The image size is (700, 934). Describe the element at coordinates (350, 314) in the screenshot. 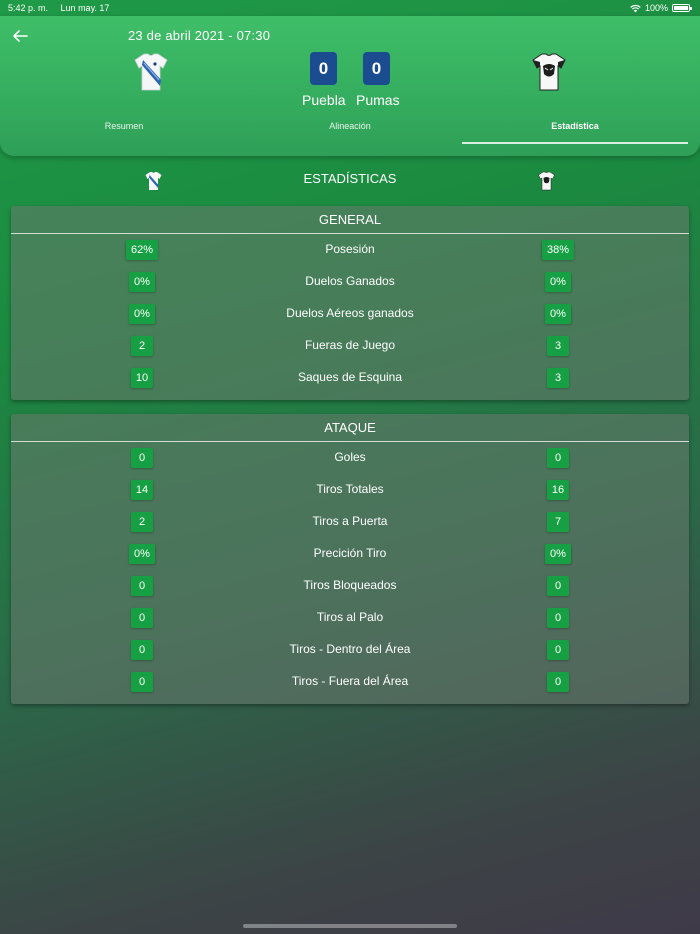

I see `stat-row: 0% Duelos Aéreos ganados 0%` at that location.